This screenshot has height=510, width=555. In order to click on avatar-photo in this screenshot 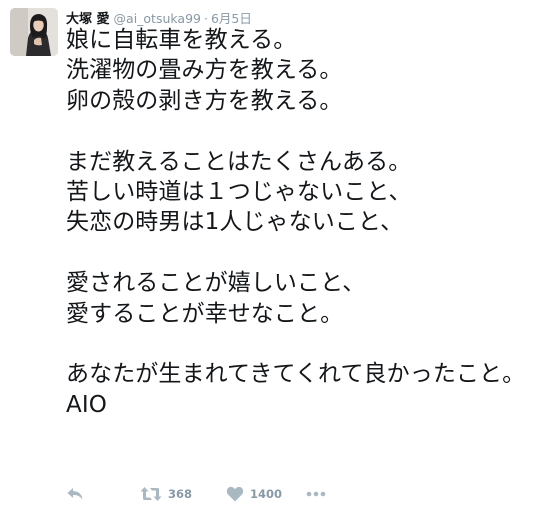, I will do `click(34, 32)`.